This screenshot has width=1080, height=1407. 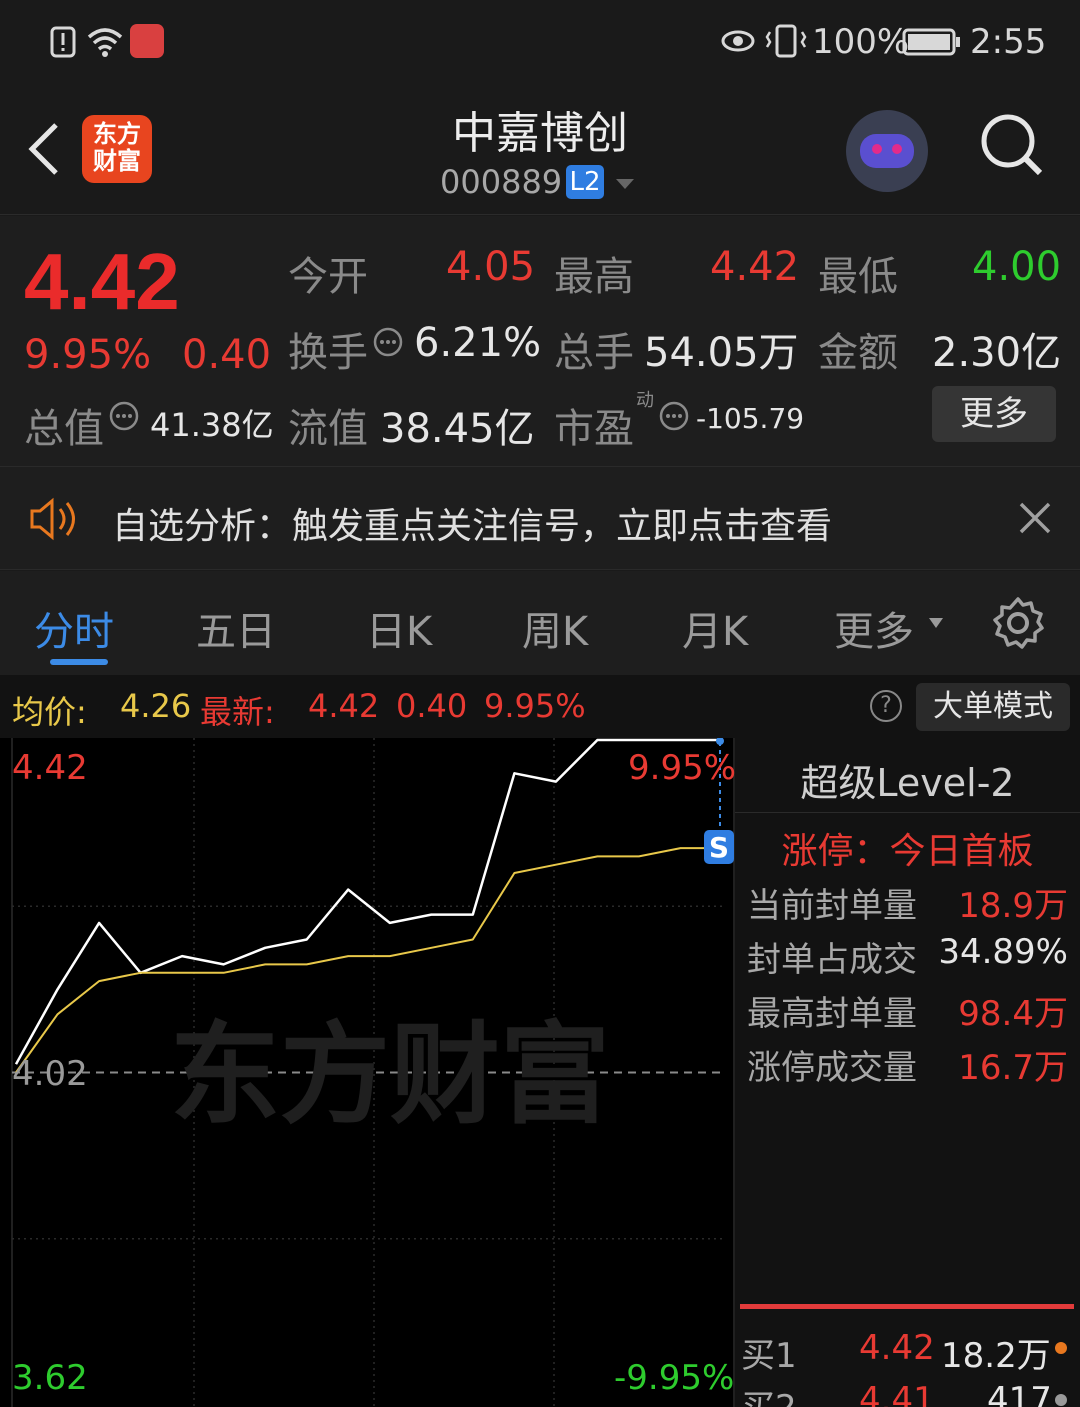 I want to click on axis-top-price: 4.42, so click(x=50, y=768).